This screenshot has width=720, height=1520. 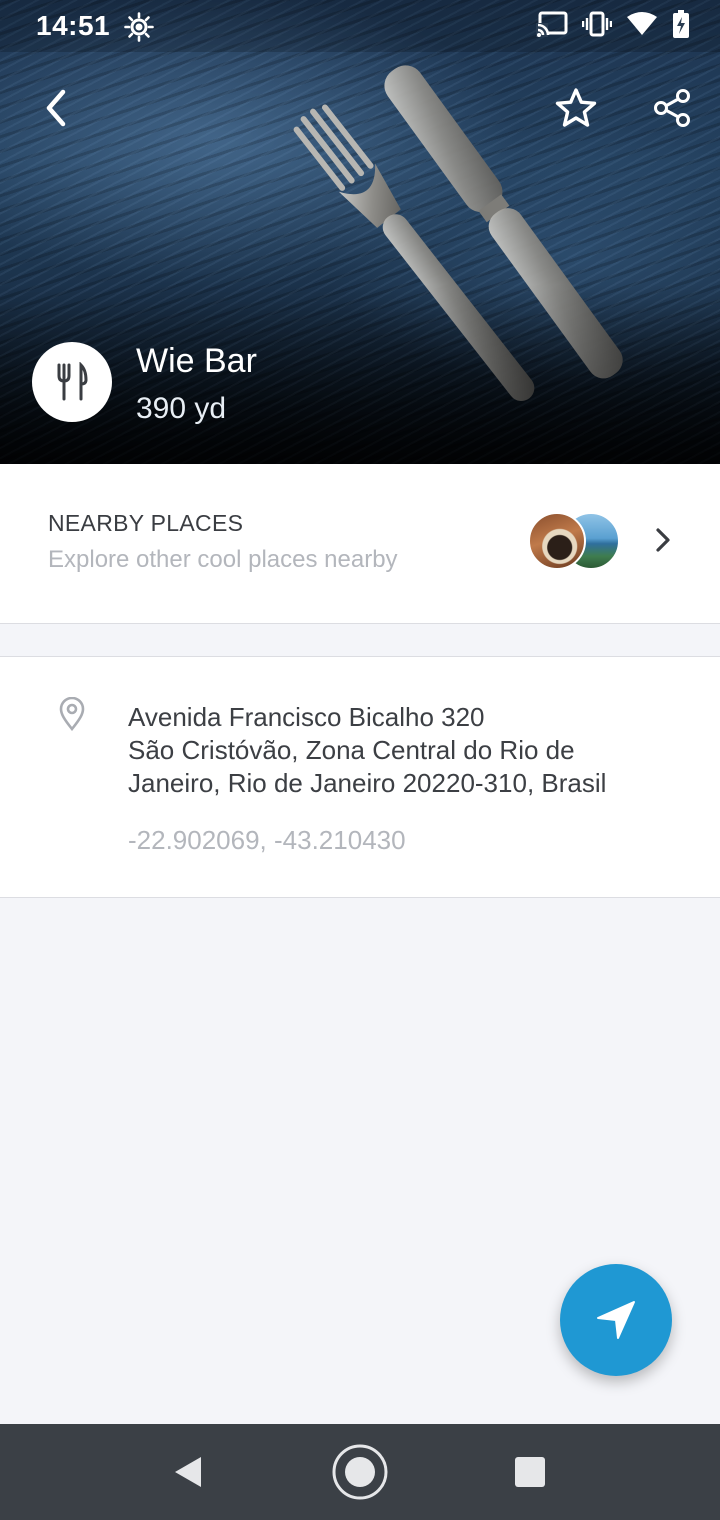 What do you see at coordinates (181, 408) in the screenshot?
I see `place-distance: 390 yd` at bounding box center [181, 408].